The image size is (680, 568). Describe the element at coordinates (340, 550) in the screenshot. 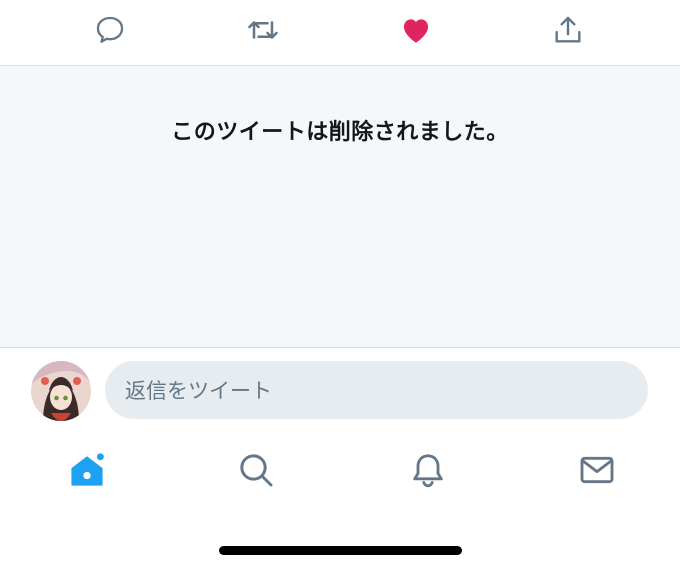

I see `home-indicator` at that location.